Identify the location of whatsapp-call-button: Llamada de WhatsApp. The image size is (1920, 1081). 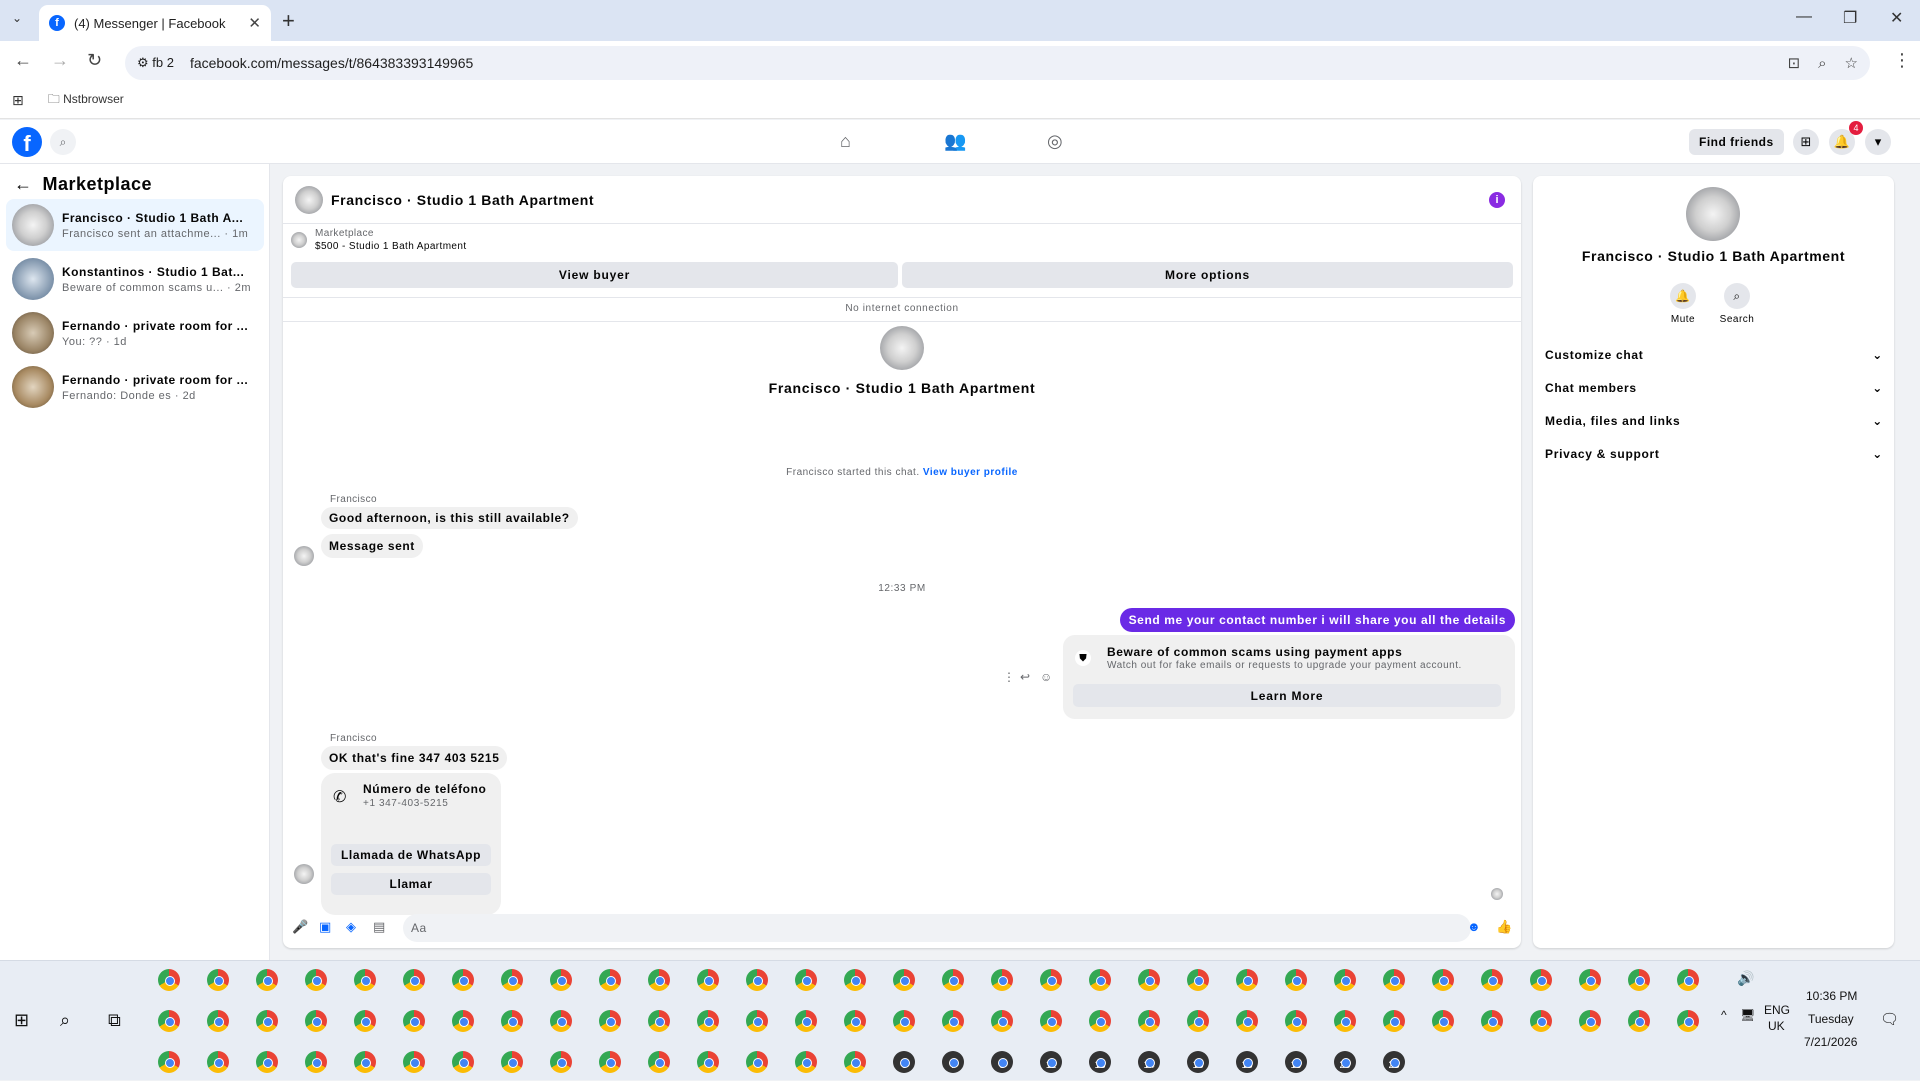
(411, 855).